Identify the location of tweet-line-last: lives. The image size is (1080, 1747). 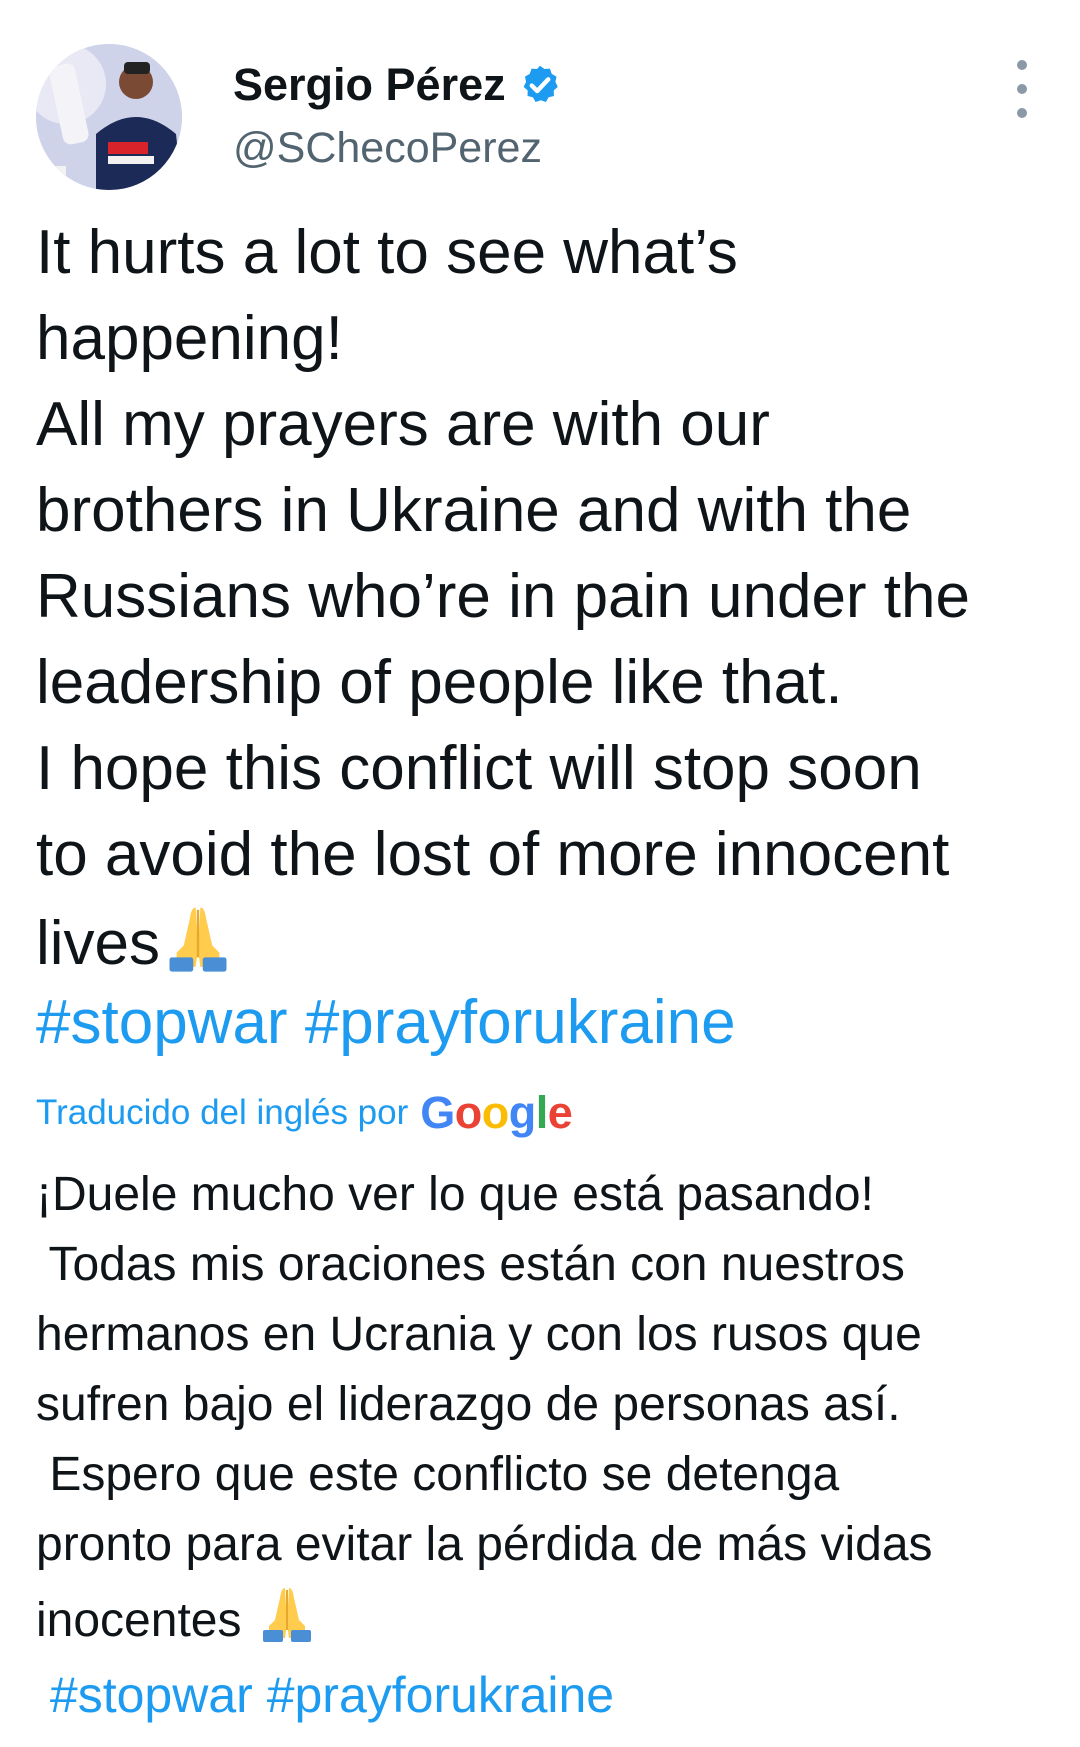
(541, 942).